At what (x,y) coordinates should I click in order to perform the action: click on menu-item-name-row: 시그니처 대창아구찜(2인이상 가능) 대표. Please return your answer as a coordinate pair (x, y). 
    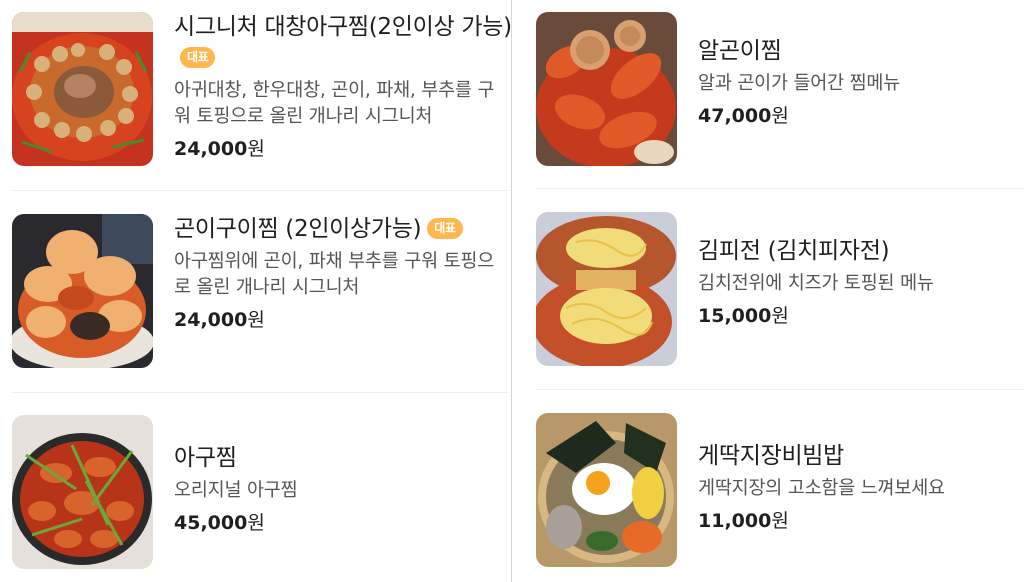
    Looking at the image, I should click on (343, 43).